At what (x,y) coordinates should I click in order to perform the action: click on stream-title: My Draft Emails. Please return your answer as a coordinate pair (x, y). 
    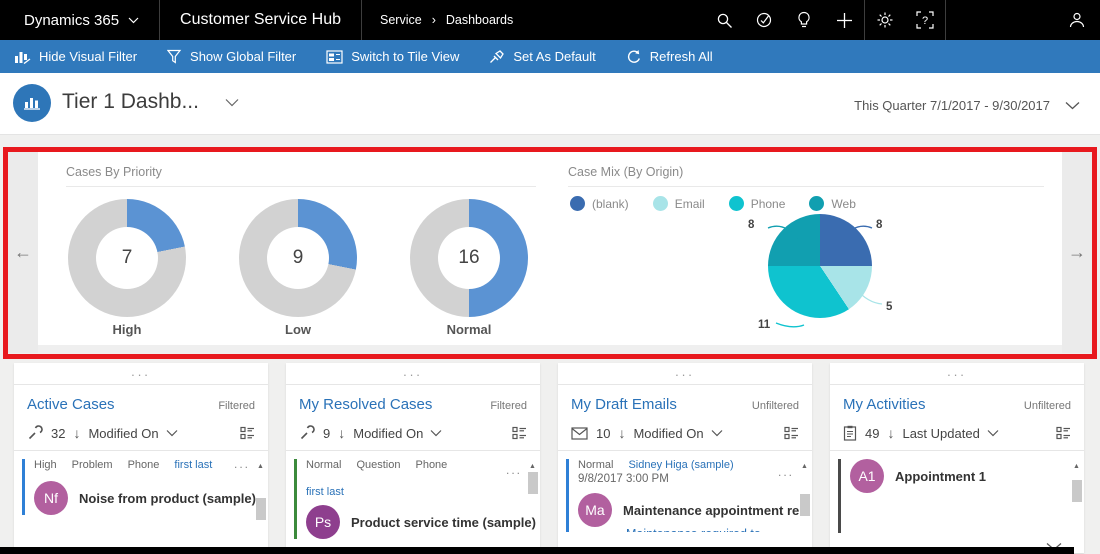
    Looking at the image, I should click on (624, 404).